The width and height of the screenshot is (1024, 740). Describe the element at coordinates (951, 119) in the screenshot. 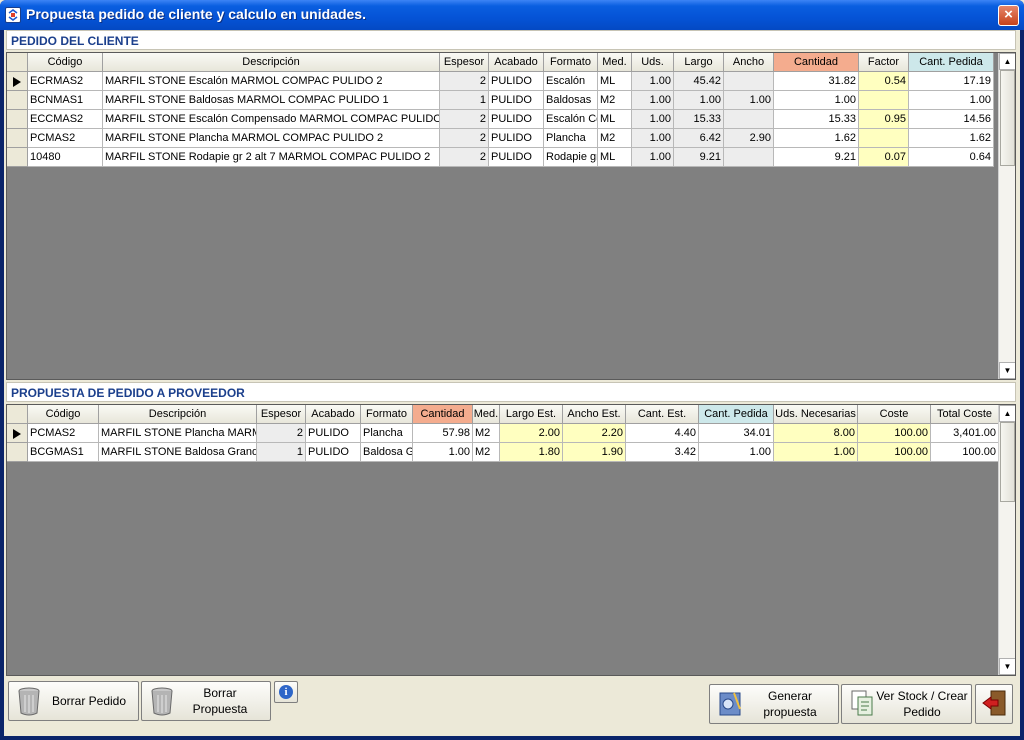

I see `pedido-cell: 14.56` at that location.